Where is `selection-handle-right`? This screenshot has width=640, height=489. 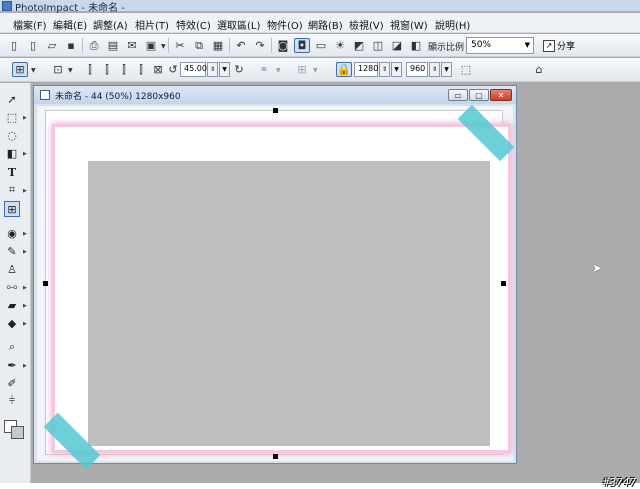 selection-handle-right is located at coordinates (503, 283).